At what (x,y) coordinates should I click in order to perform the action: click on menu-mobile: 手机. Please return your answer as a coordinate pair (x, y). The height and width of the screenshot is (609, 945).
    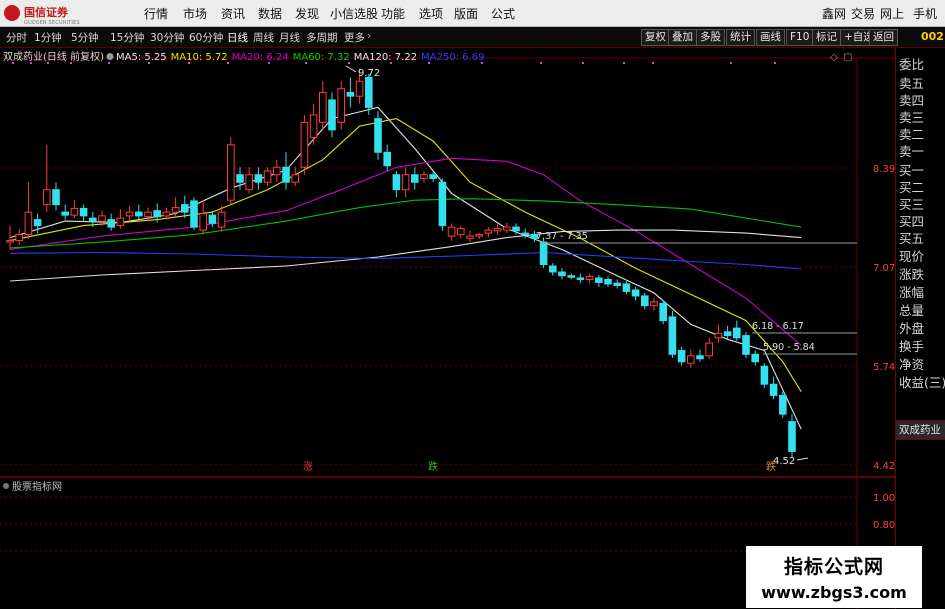
    Looking at the image, I should click on (925, 13).